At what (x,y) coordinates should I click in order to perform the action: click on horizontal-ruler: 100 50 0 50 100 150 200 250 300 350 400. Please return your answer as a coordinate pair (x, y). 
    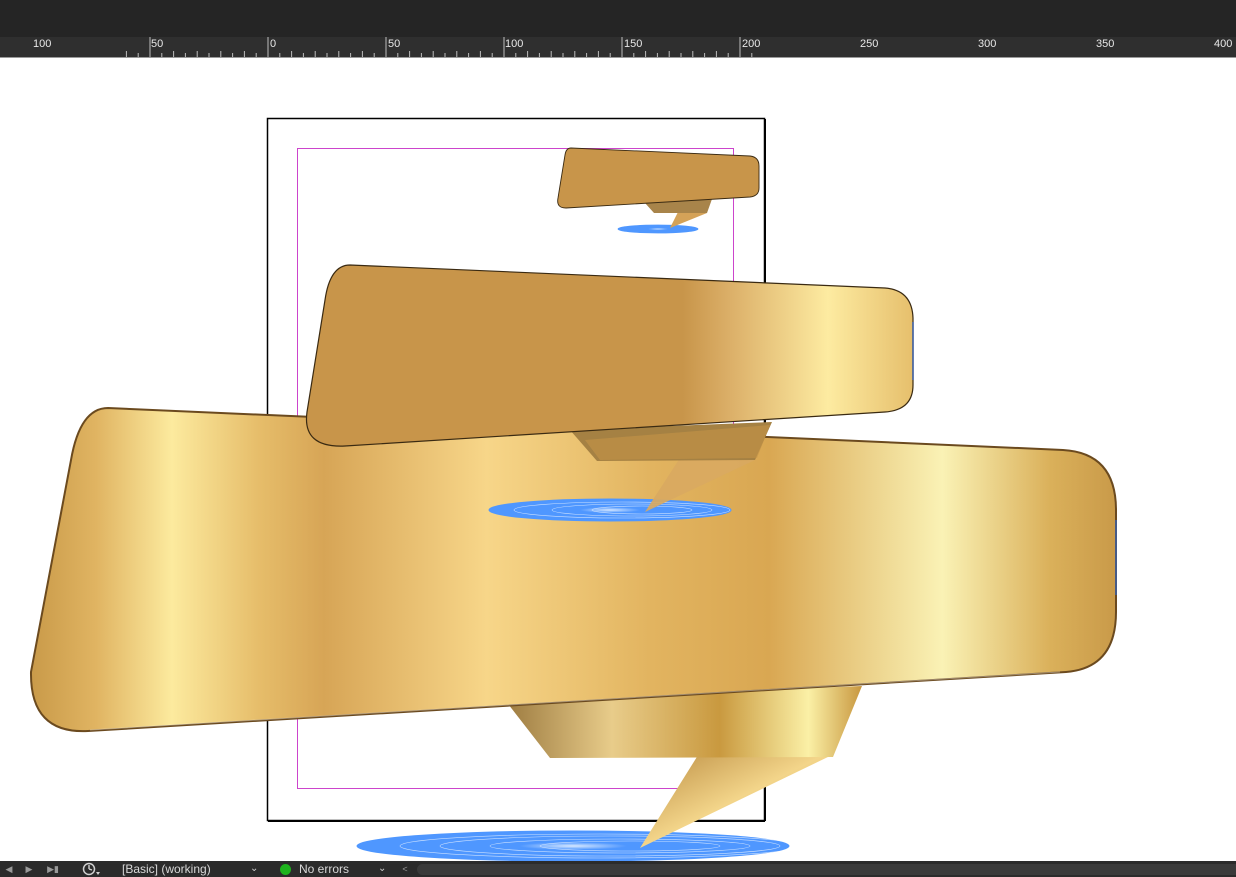
    Looking at the image, I should click on (618, 47).